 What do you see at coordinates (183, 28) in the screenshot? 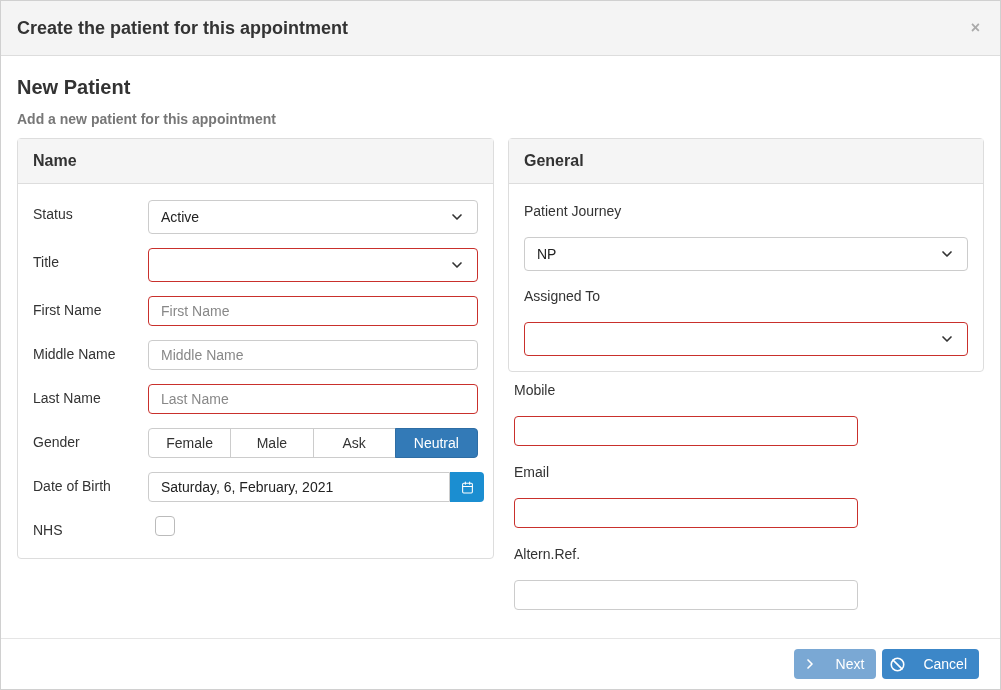
I see `dialog-title: Create the patient for this appointment` at bounding box center [183, 28].